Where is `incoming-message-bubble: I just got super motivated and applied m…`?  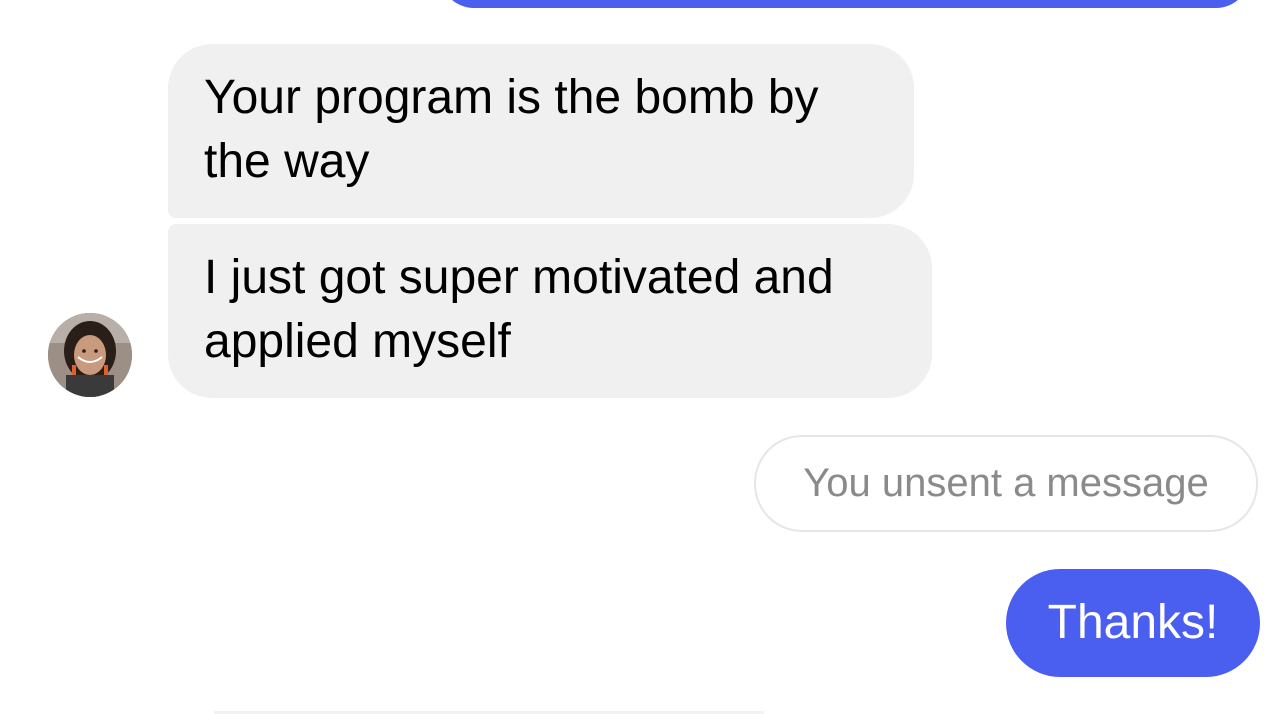
incoming-message-bubble: I just got super motivated and applied m… is located at coordinates (550, 311).